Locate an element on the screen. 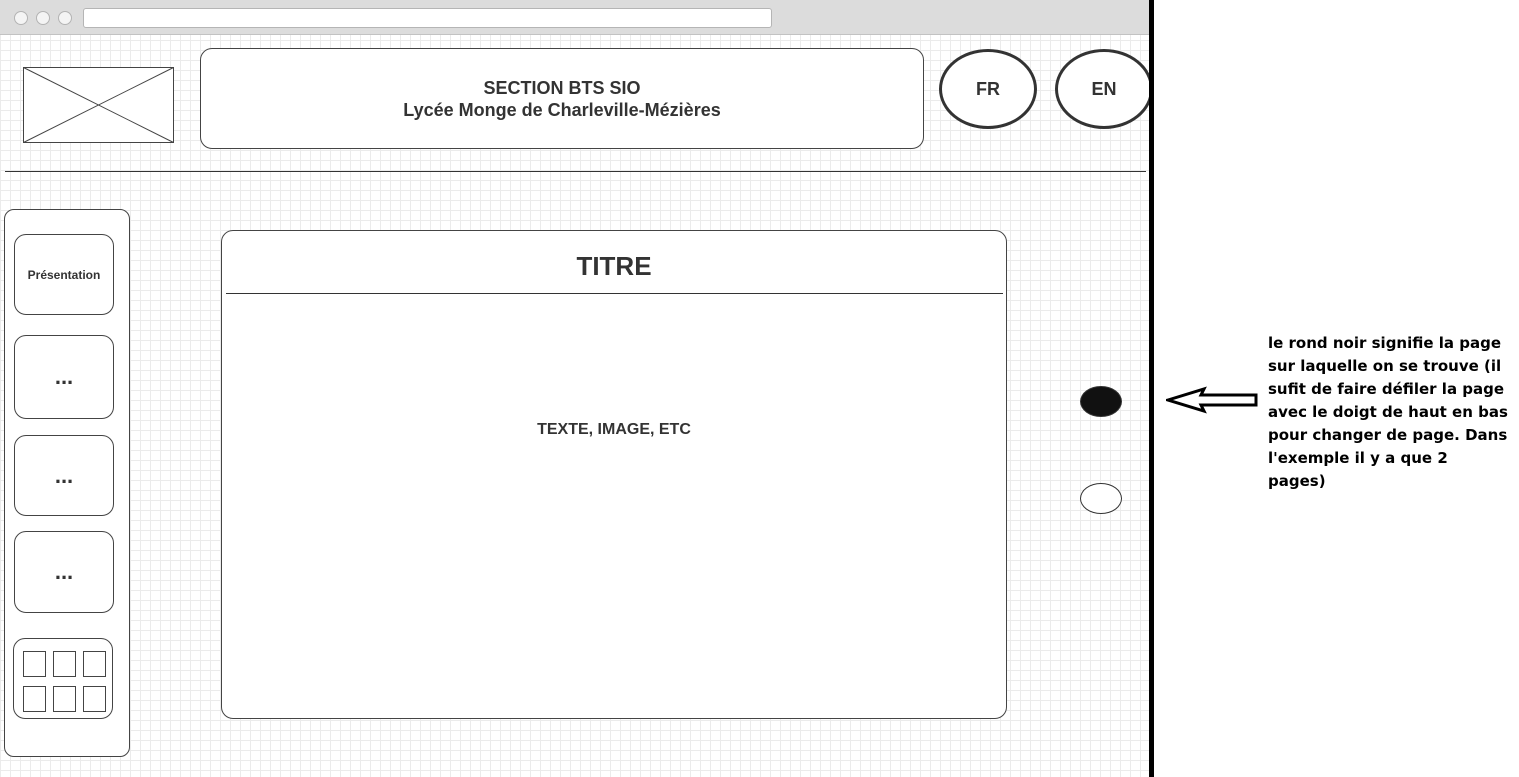  language-fr-label: FR is located at coordinates (988, 88).